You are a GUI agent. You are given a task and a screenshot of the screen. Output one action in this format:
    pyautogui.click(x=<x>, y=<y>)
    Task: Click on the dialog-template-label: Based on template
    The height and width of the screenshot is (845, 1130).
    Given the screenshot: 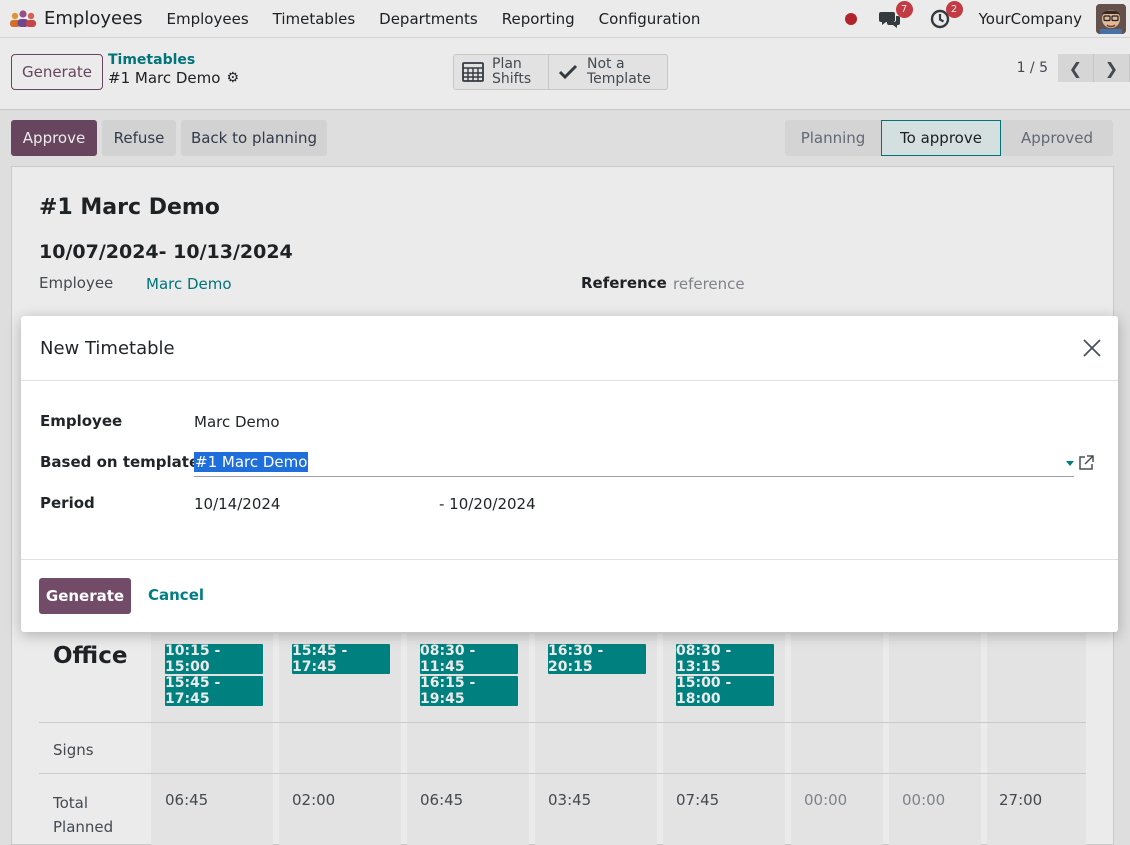 What is the action you would take?
    pyautogui.click(x=120, y=462)
    